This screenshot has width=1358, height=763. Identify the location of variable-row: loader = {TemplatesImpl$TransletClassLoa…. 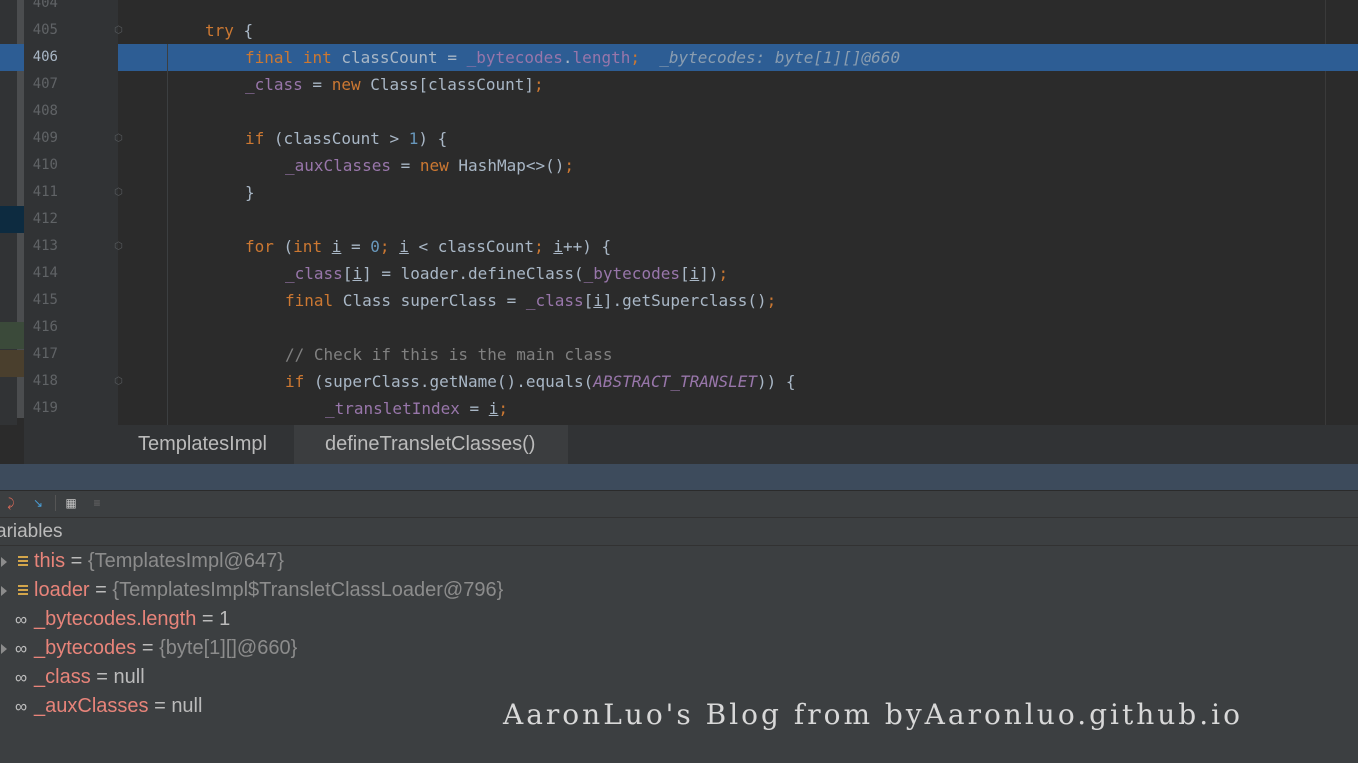
(450, 590).